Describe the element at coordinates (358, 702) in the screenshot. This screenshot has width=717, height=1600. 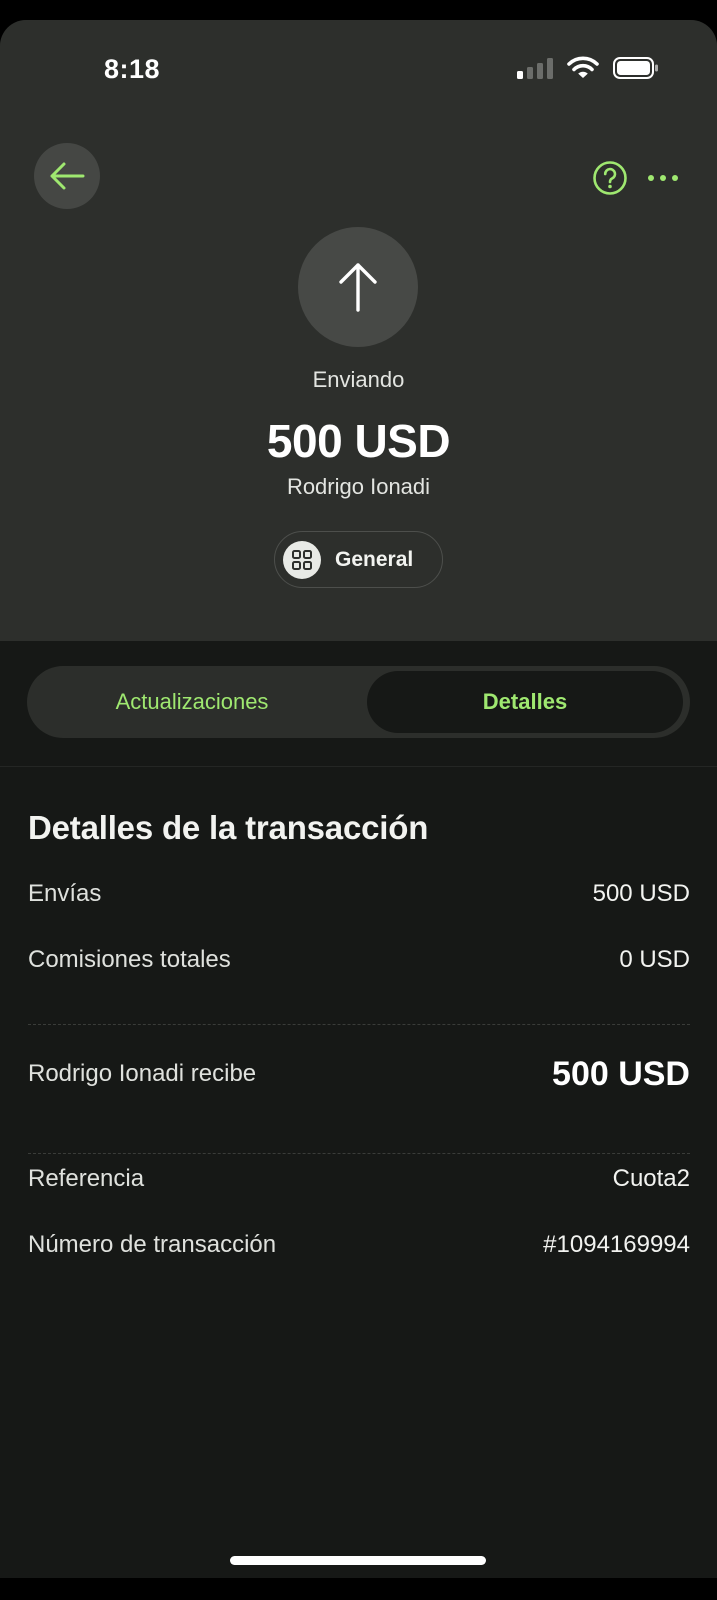
I see `segmented-tabs: Actualizaciones Detalles` at that location.